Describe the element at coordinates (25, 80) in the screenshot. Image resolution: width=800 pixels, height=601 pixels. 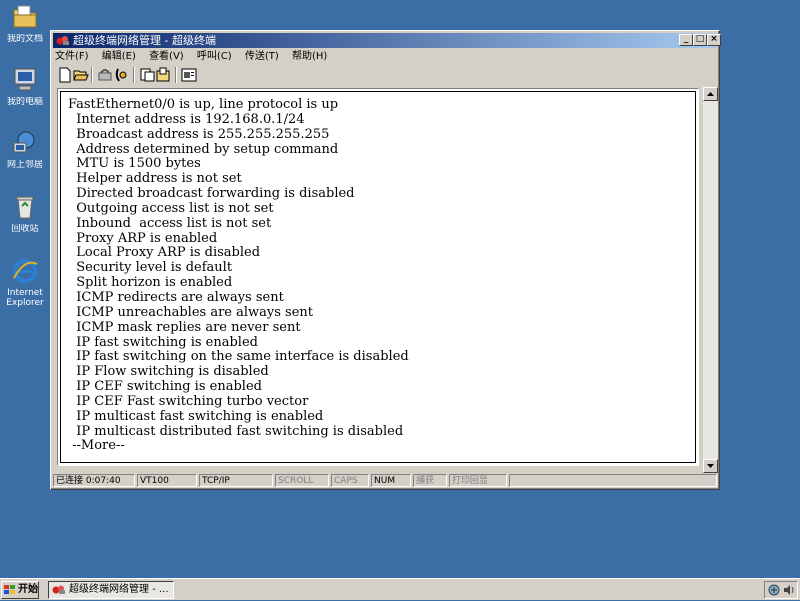
I see `my-computer-icon` at that location.